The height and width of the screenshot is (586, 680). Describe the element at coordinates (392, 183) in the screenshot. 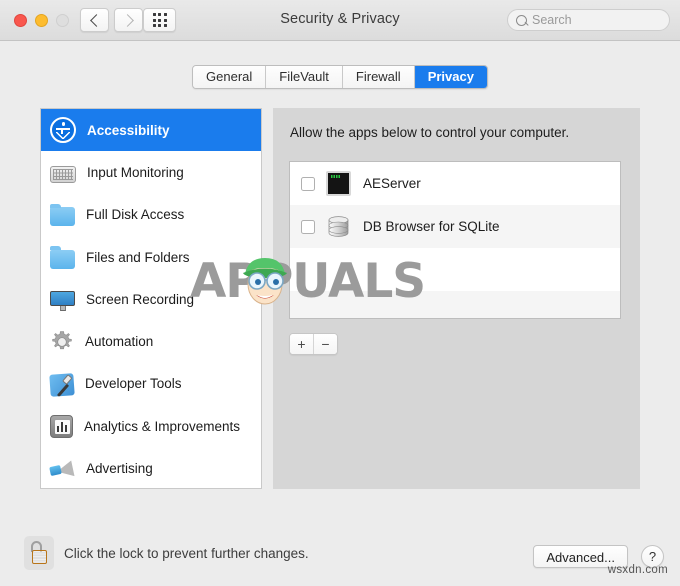

I see `app-name: AEServer` at that location.